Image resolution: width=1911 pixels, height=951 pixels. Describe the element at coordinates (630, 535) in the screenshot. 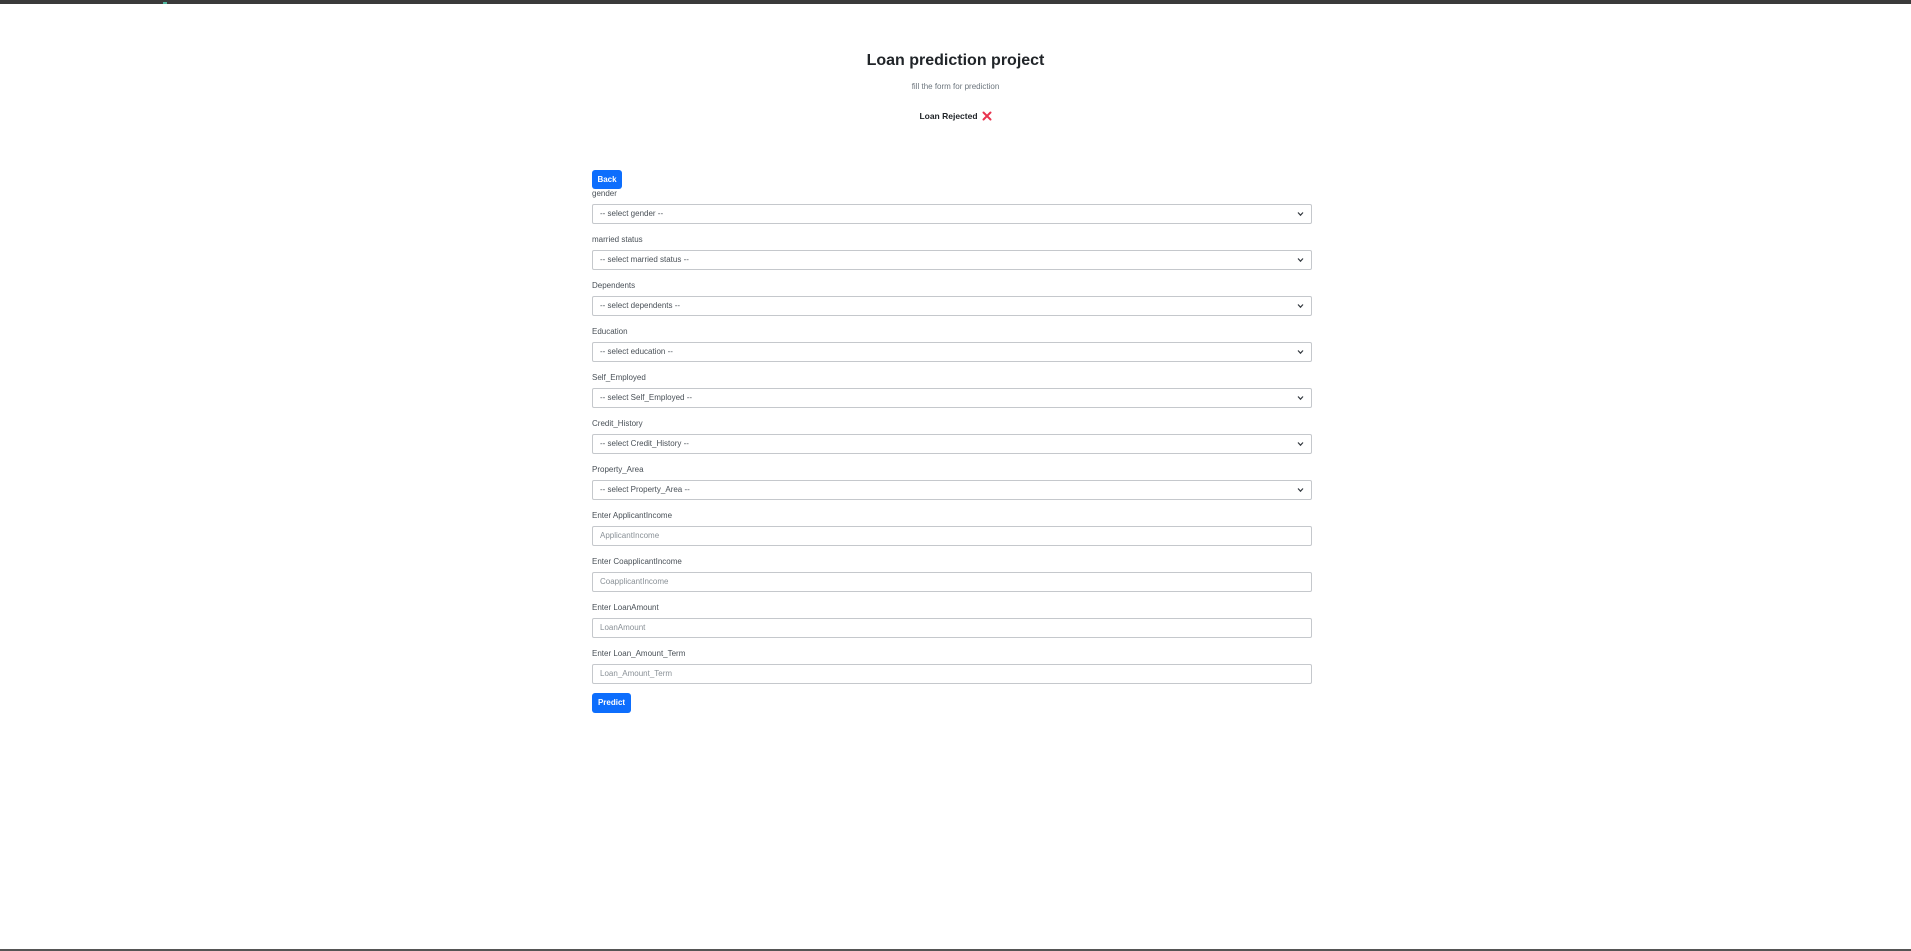

I see `applicant-income-placeholder: ApplicantIncome` at that location.